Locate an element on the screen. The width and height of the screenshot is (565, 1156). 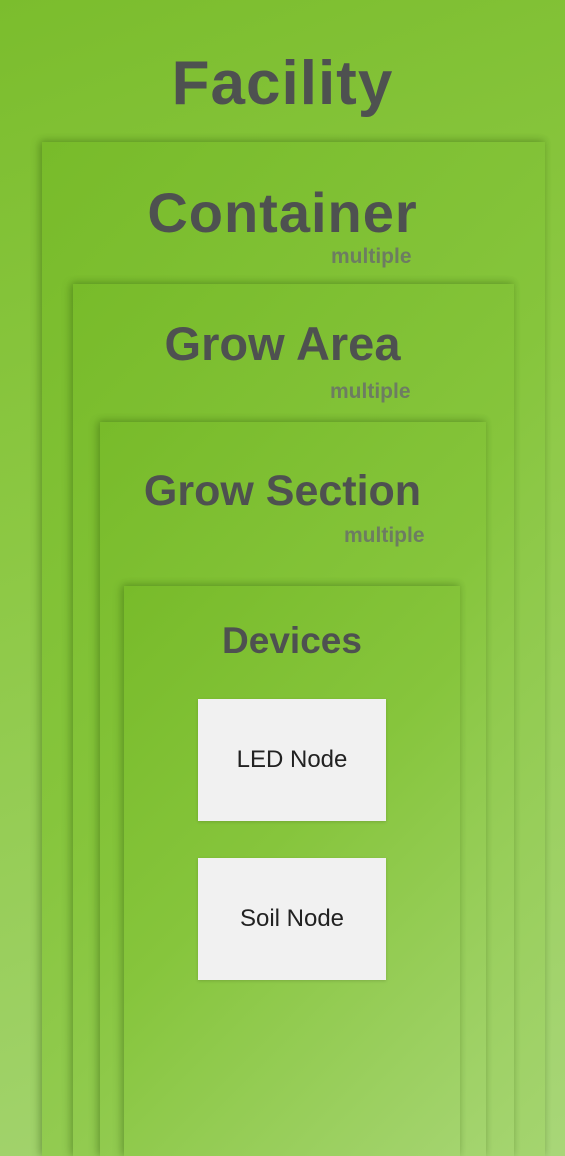
soil-node-label: Soil Node is located at coordinates (292, 918).